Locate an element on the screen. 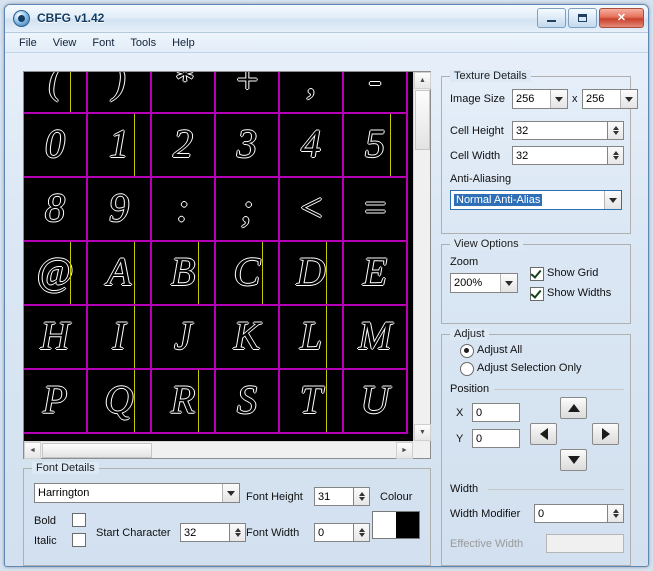  adjust-selection-only-radio: Adjust Selection Only is located at coordinates (521, 369).